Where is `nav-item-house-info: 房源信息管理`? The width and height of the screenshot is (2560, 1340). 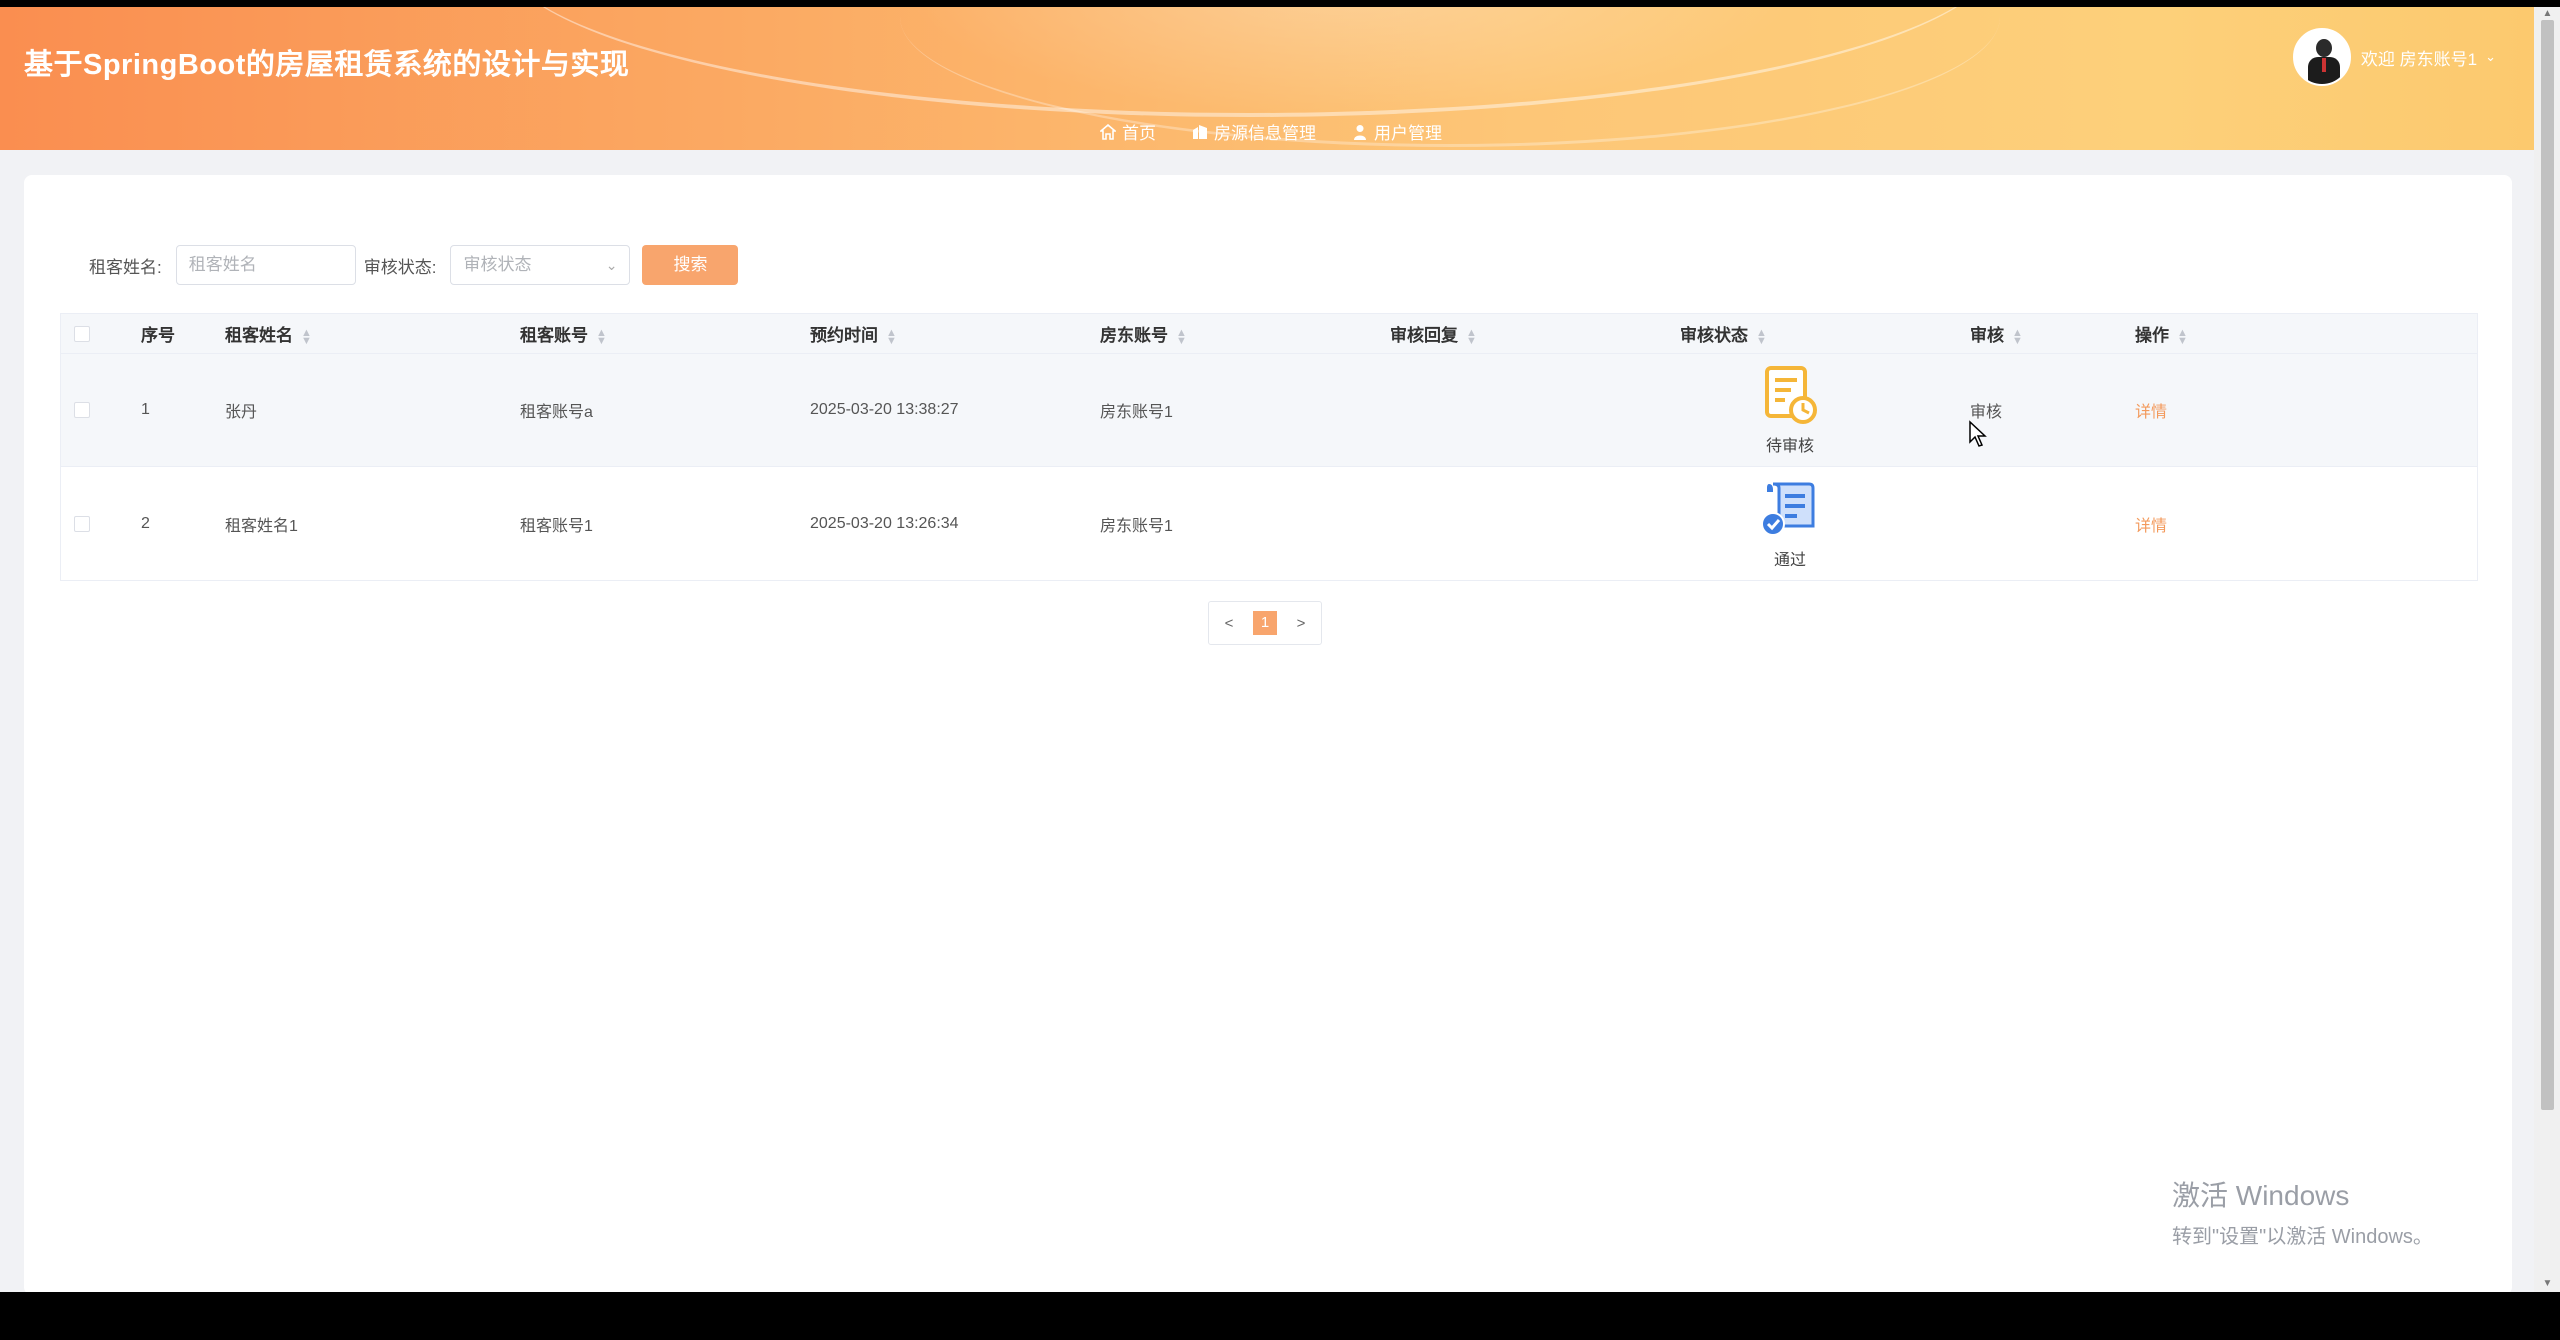
nav-item-house-info: 房源信息管理 is located at coordinates (1254, 131).